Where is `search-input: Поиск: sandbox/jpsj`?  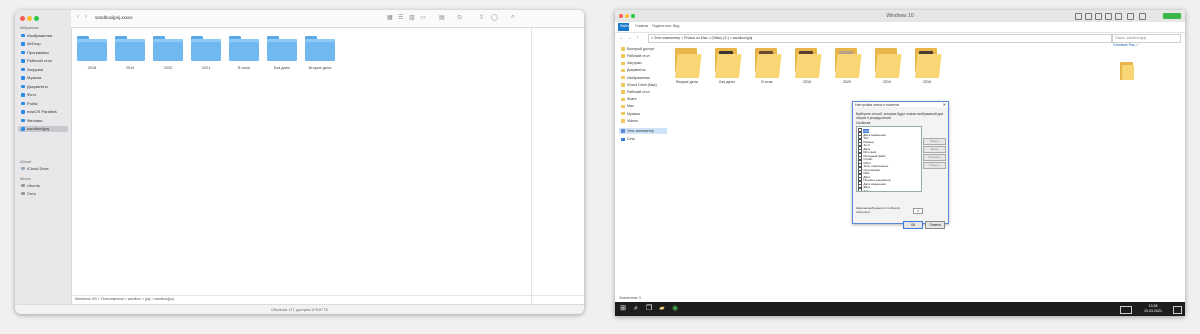 search-input: Поиск: sandbox/jpsj is located at coordinates (1146, 38).